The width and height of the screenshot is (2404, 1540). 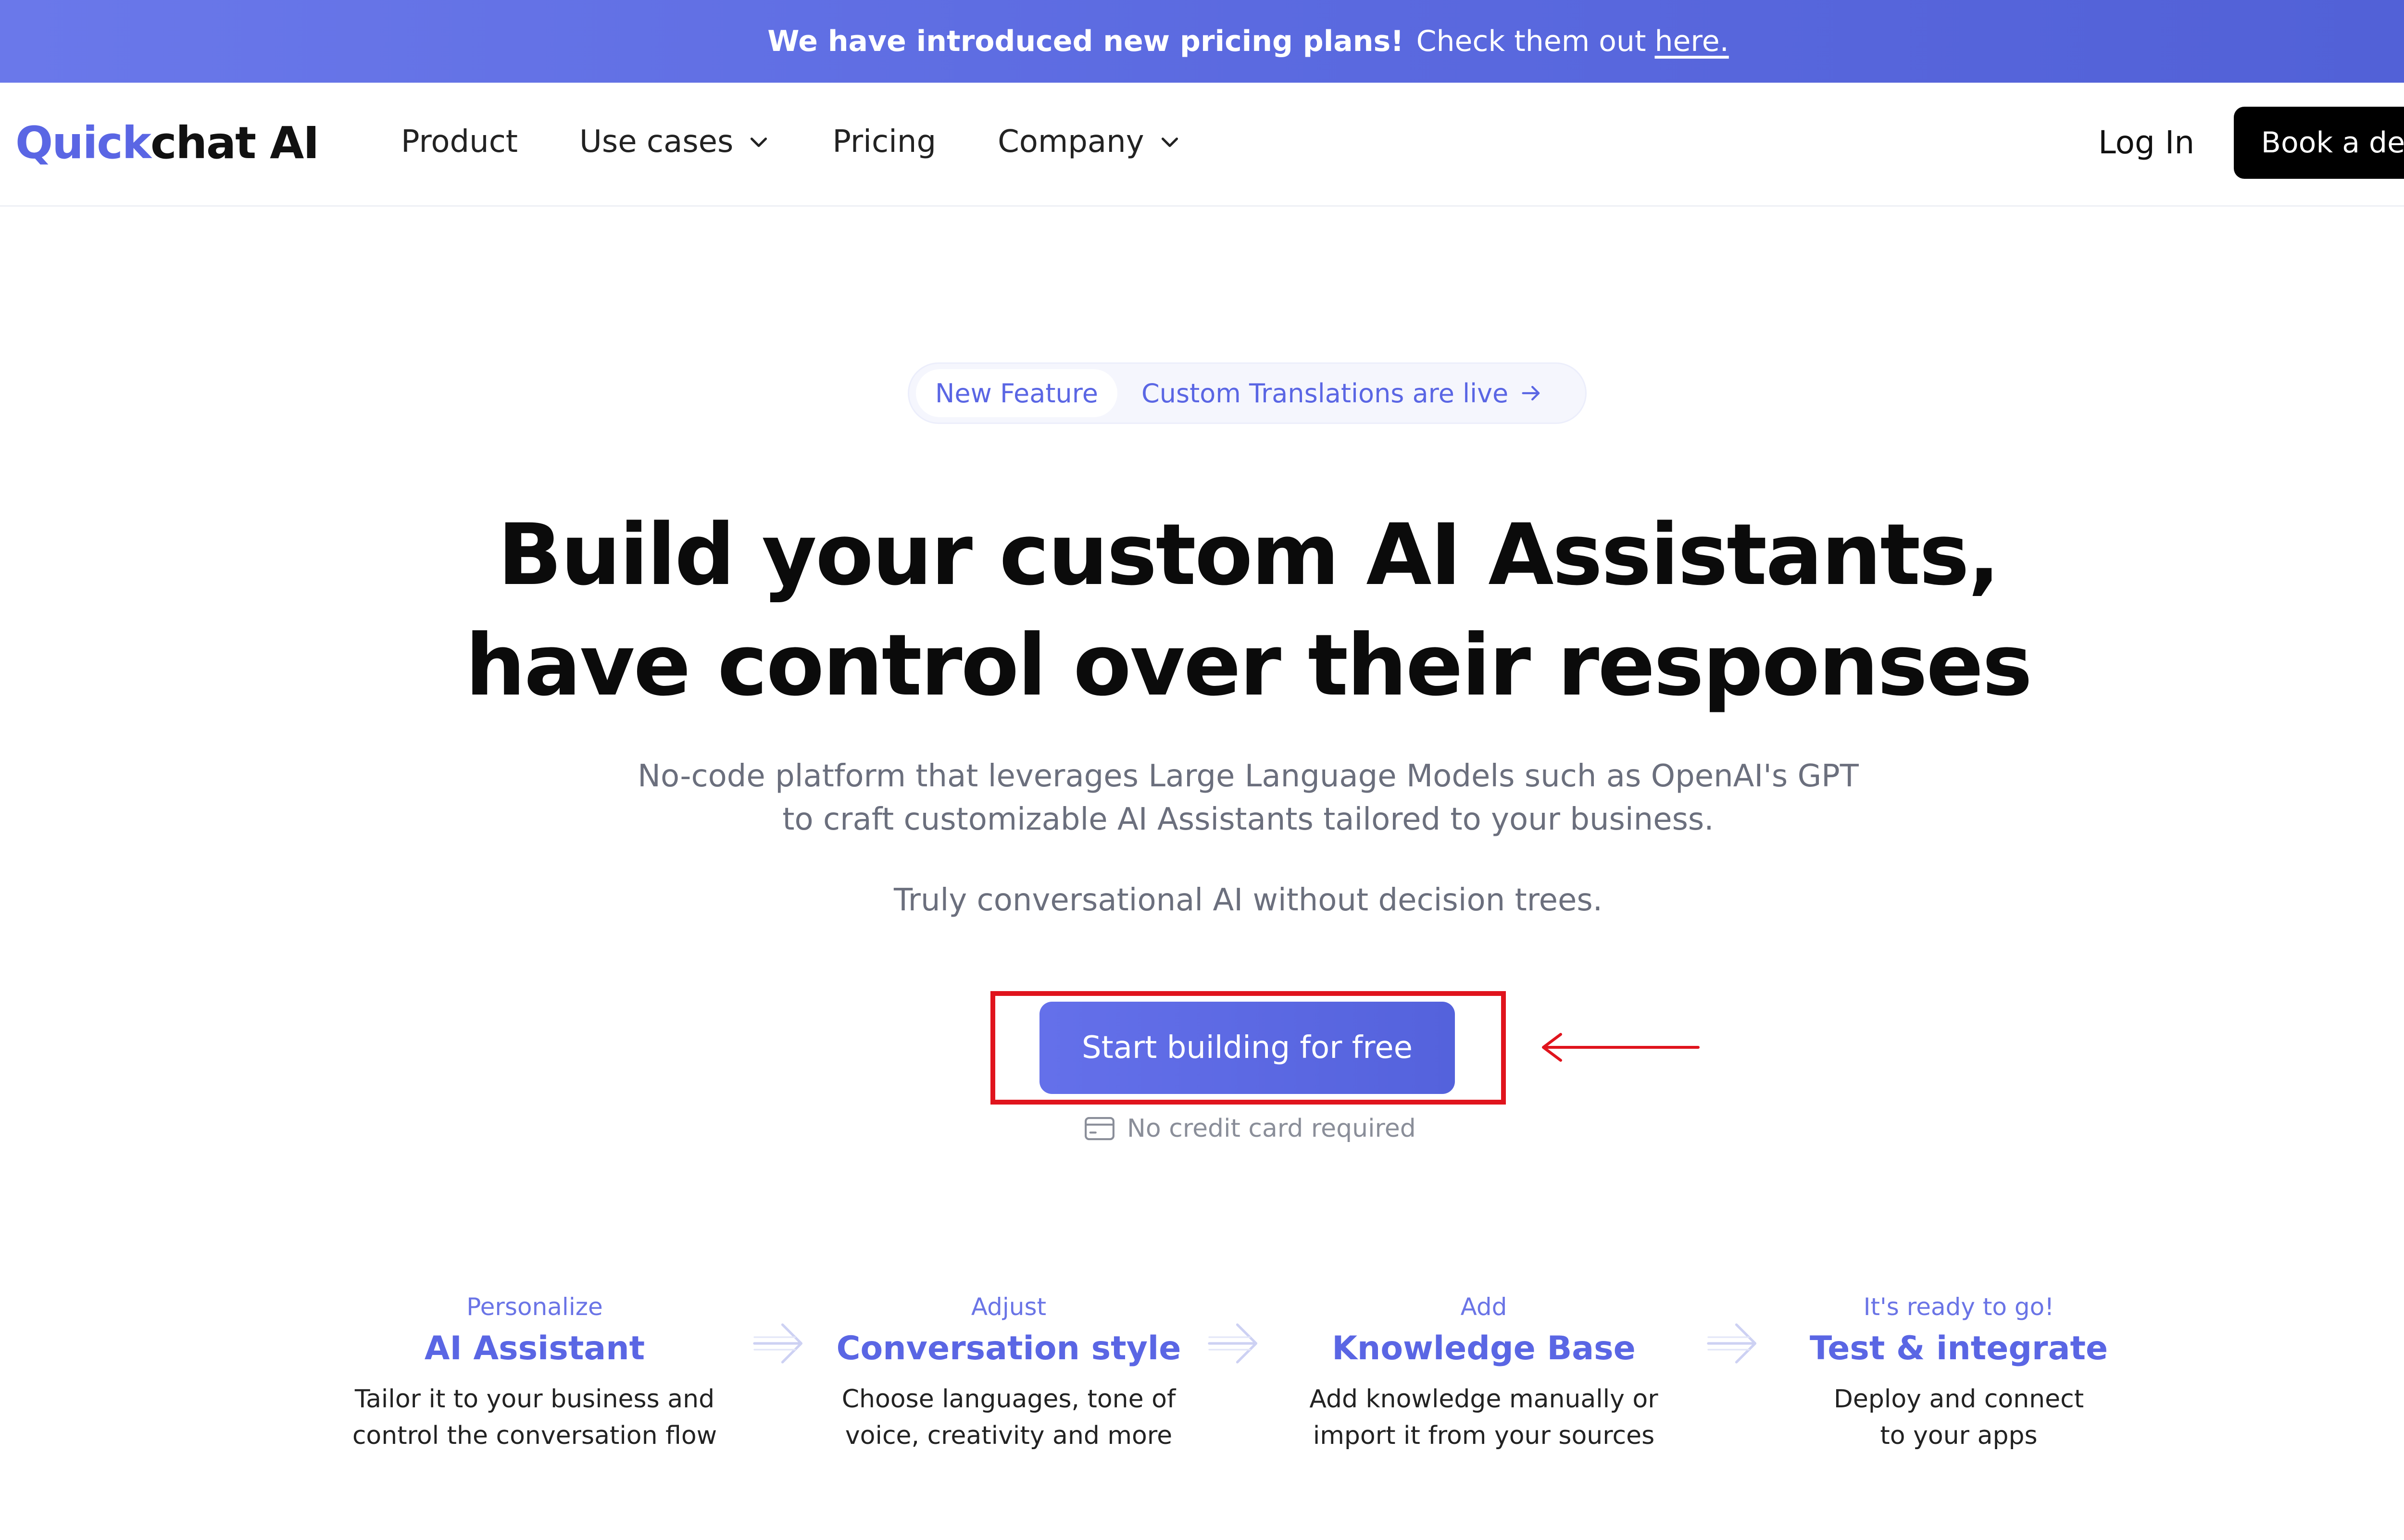 I want to click on banner-text: Check them out, so click(x=1531, y=41).